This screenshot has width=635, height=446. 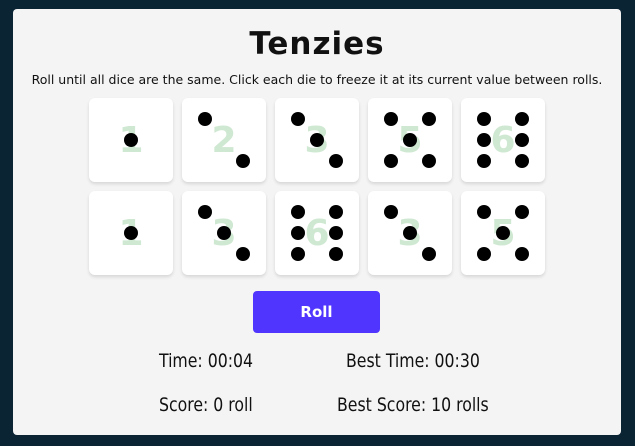 I want to click on die-7: 3, so click(x=224, y=233).